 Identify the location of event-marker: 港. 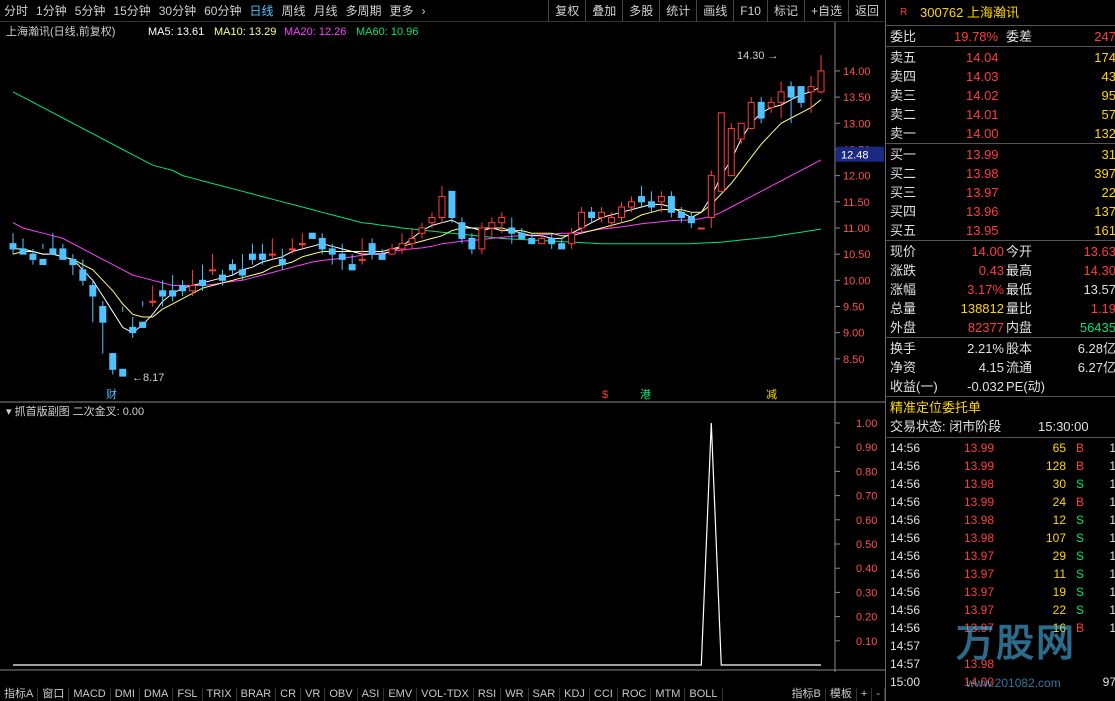
(645, 394).